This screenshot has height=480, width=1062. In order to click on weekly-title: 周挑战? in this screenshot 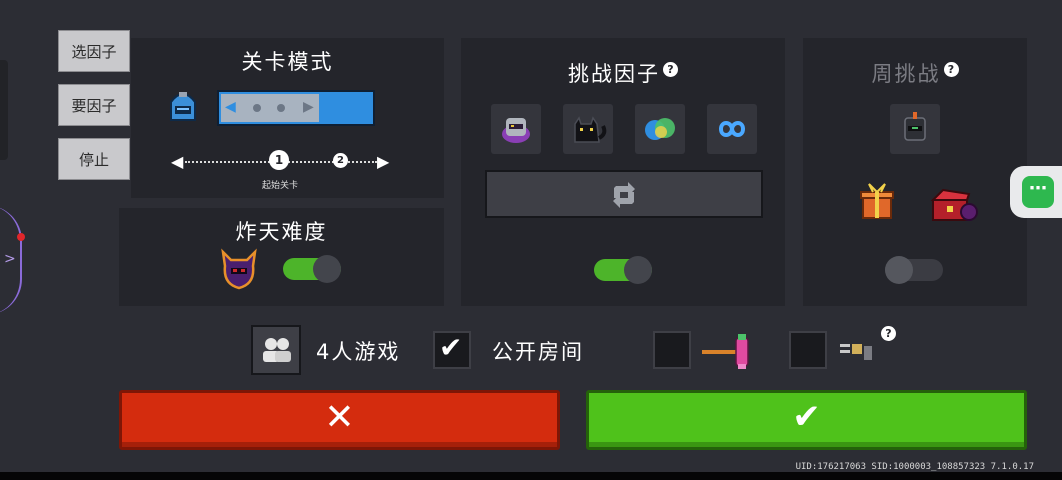, I will do `click(915, 73)`.